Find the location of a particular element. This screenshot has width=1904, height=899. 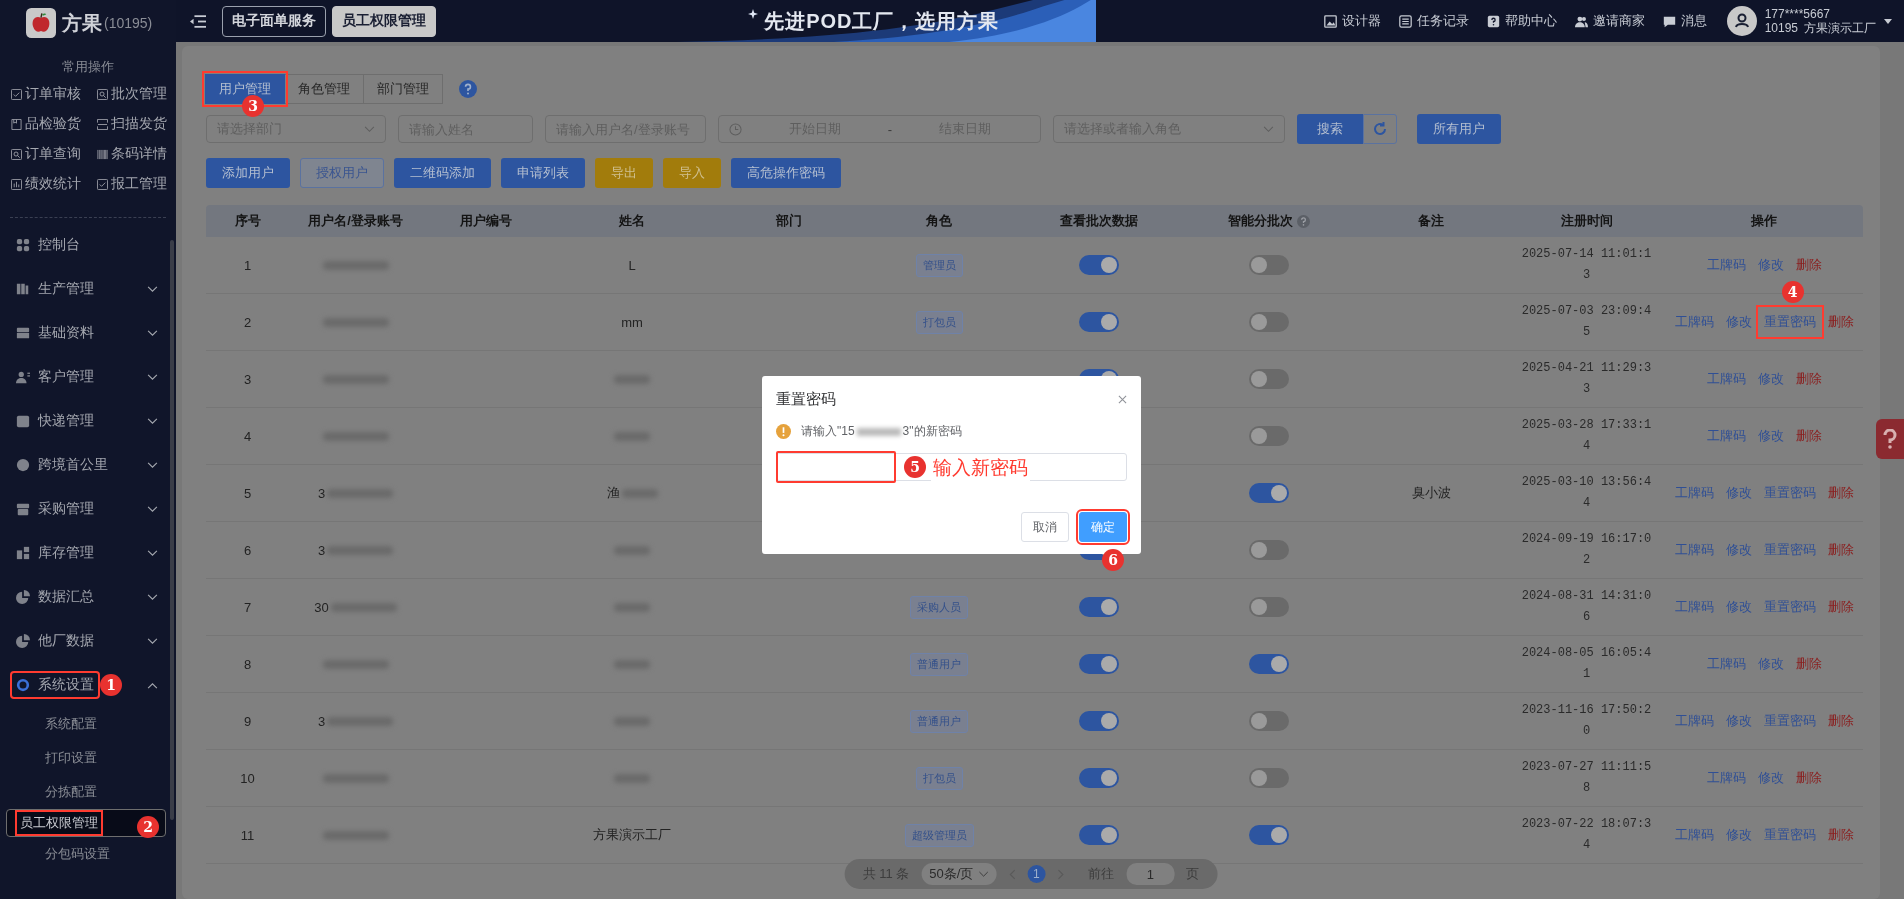

top-tab: 电子面单服务 is located at coordinates (274, 21).